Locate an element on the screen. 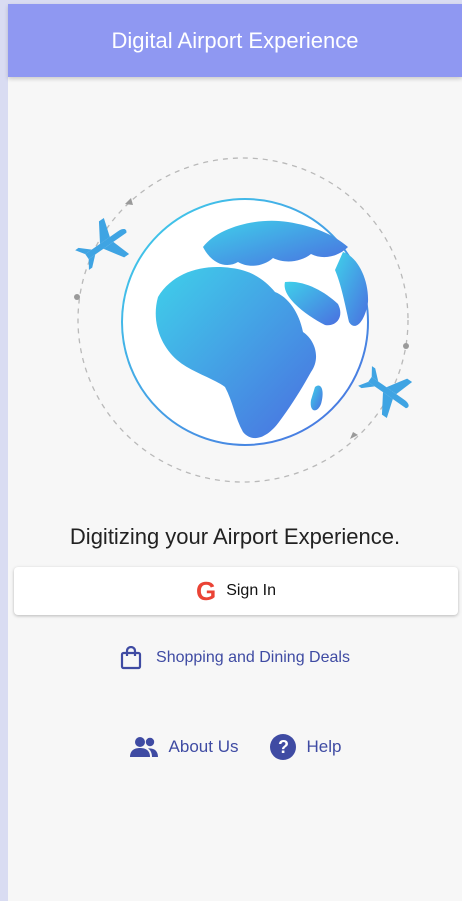 This screenshot has height=901, width=462. about-us-label: About Us is located at coordinates (203, 746).